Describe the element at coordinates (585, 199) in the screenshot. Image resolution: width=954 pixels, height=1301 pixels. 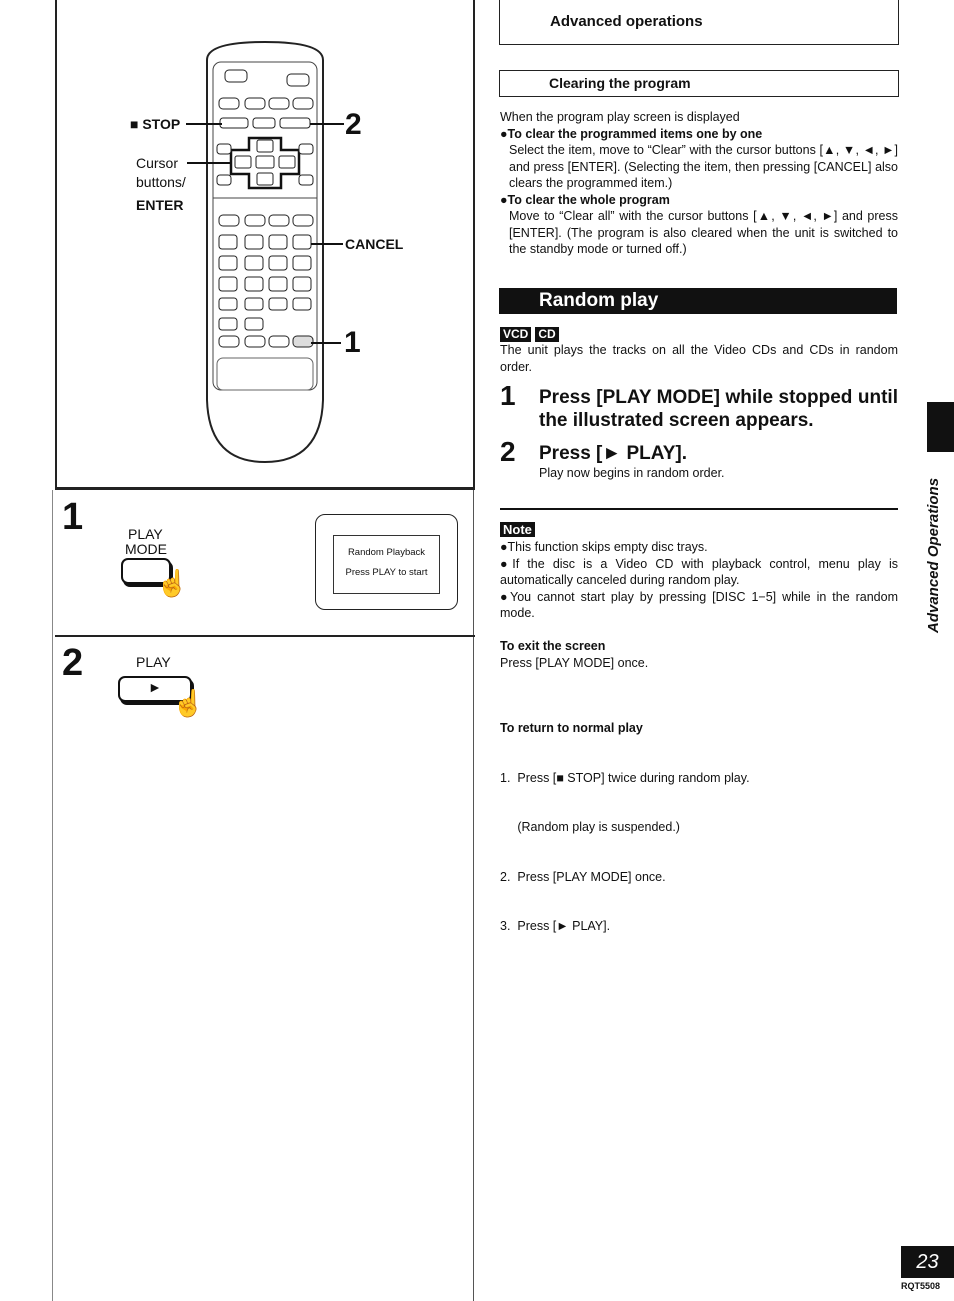
I see `clearing-item2-heading: ●To clear the whole program` at that location.